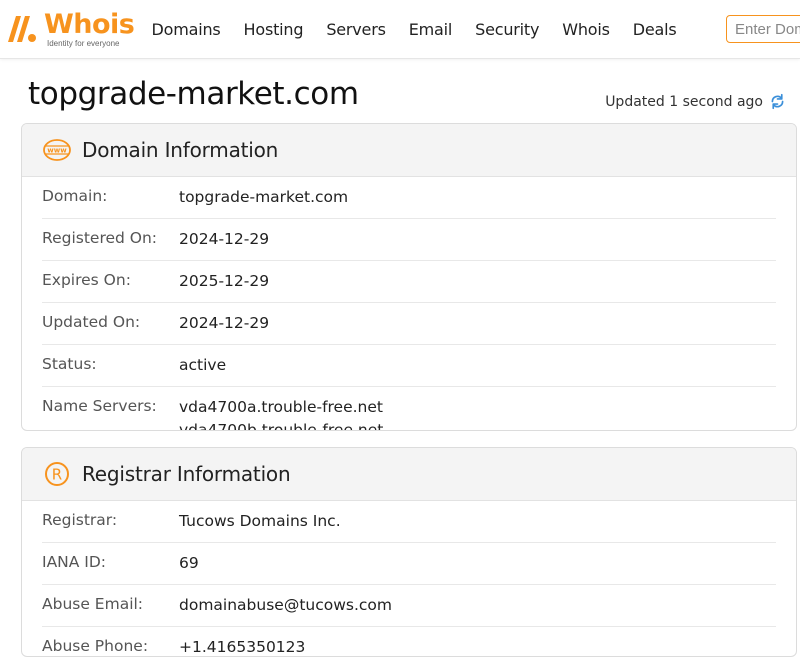  Describe the element at coordinates (260, 521) in the screenshot. I see `value-registrar: Tucows Domains Inc.` at that location.